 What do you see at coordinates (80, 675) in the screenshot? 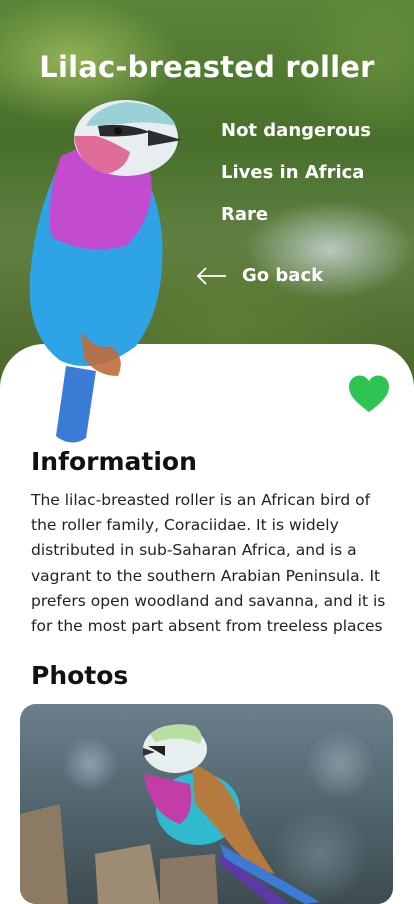
I see `photos-heading: Photos` at bounding box center [80, 675].